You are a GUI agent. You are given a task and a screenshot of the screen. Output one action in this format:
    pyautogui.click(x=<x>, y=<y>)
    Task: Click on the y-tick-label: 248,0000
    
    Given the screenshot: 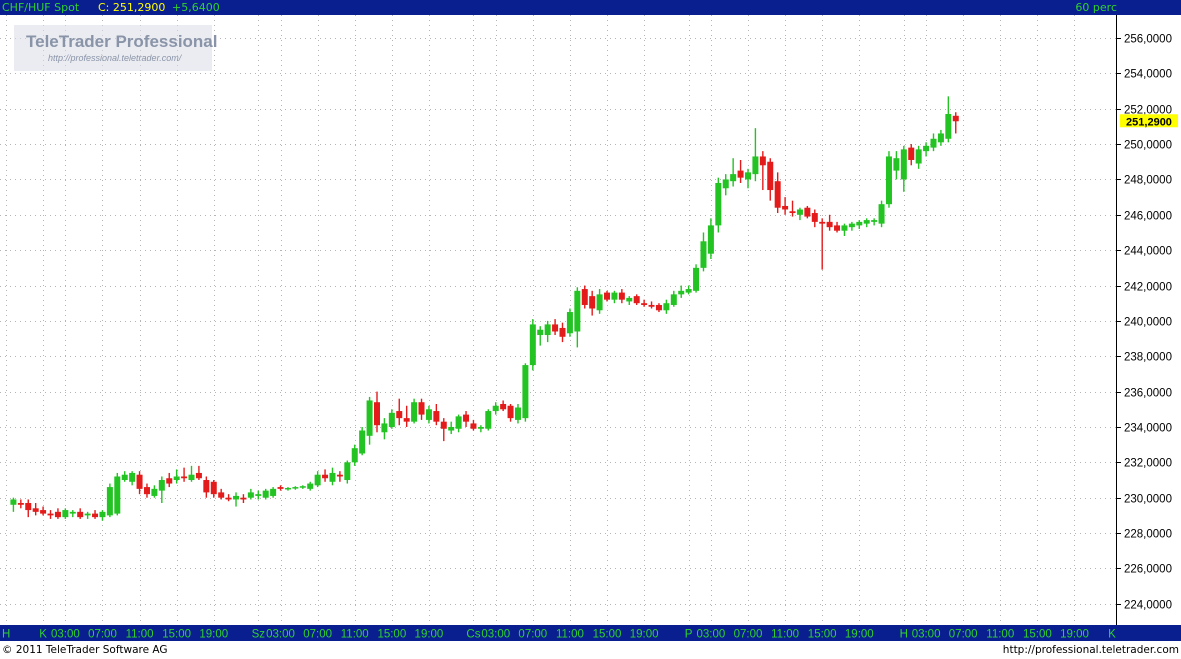 What is the action you would take?
    pyautogui.click(x=1148, y=181)
    